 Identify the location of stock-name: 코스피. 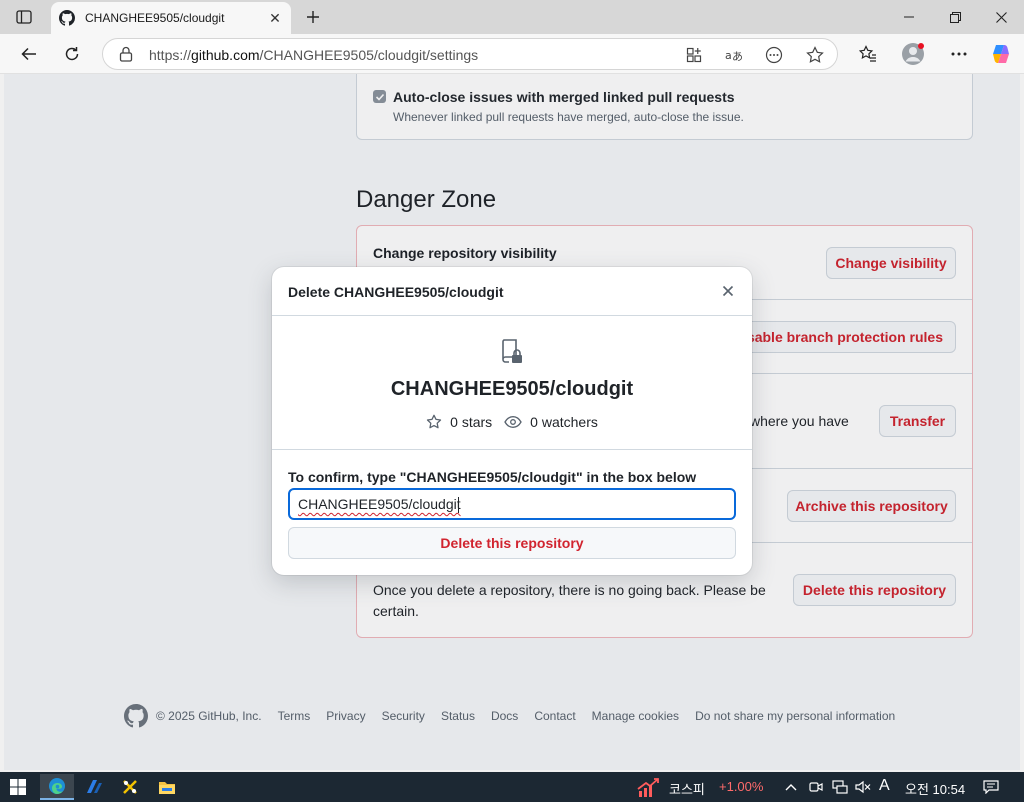
(687, 788).